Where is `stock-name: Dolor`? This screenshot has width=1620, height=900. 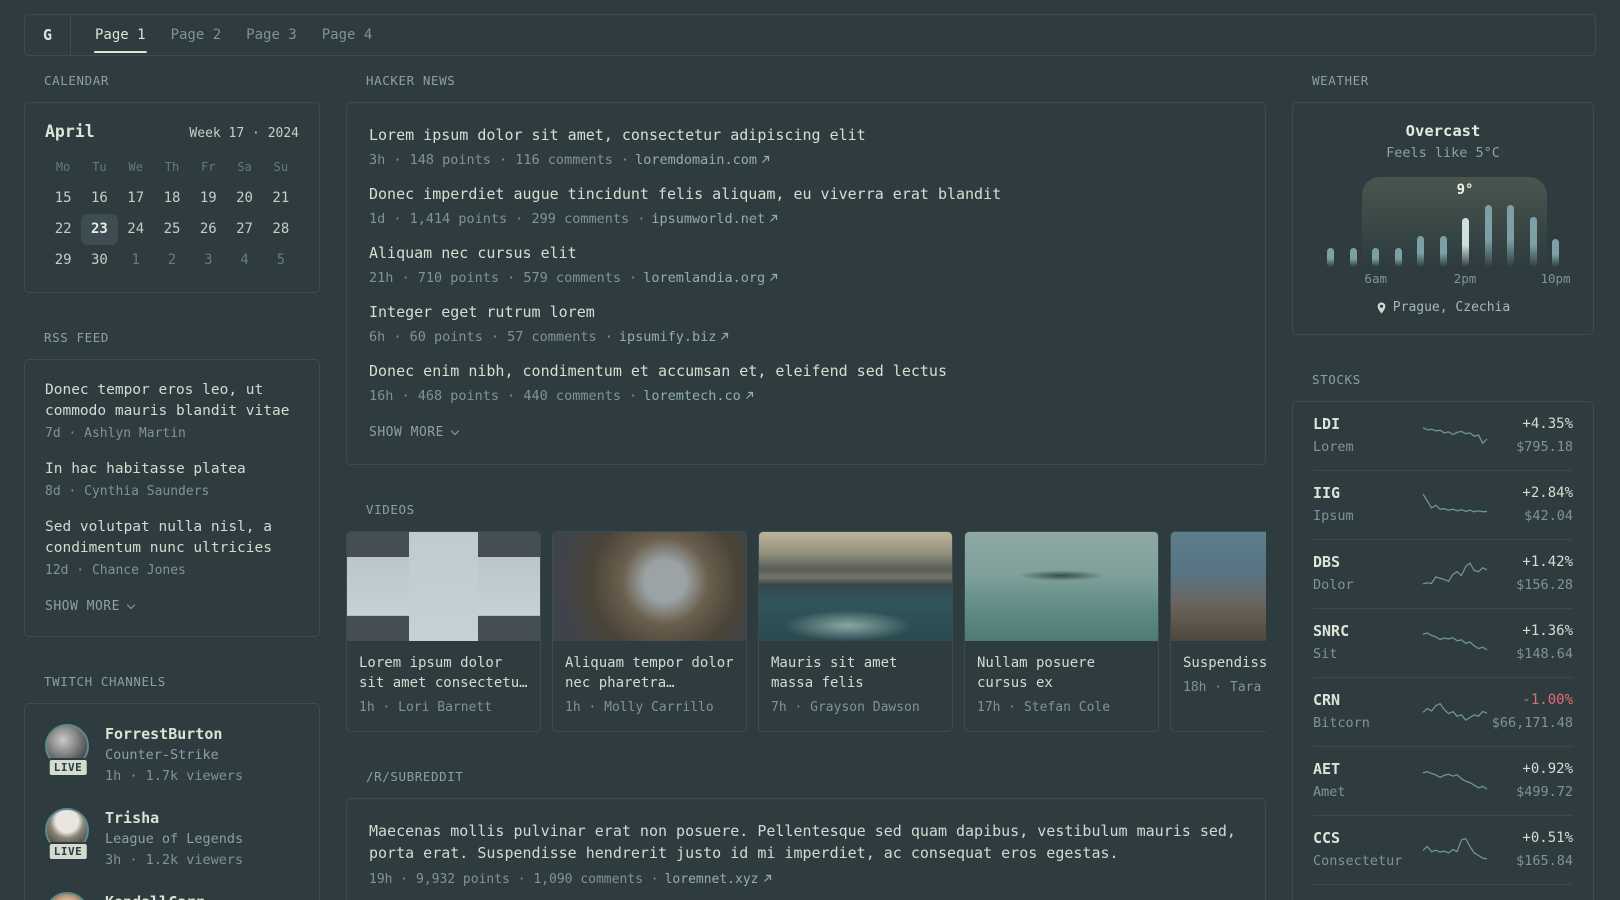
stock-name: Dolor is located at coordinates (1333, 585).